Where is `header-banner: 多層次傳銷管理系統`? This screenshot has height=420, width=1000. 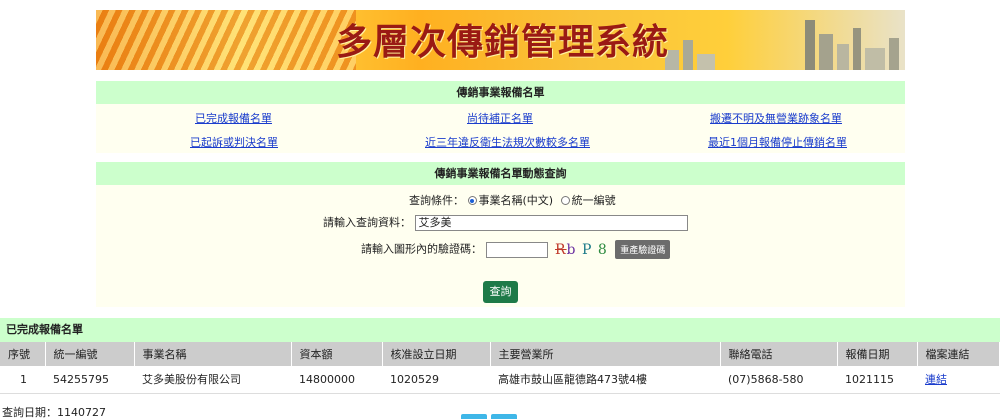 header-banner: 多層次傳銷管理系統 is located at coordinates (500, 40).